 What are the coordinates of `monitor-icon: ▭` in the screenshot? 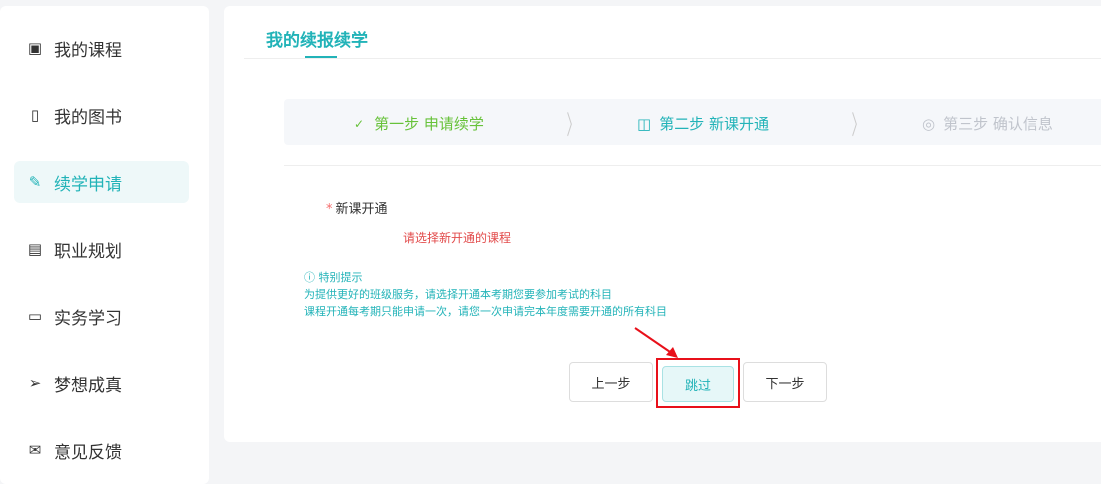 It's located at (35, 316).